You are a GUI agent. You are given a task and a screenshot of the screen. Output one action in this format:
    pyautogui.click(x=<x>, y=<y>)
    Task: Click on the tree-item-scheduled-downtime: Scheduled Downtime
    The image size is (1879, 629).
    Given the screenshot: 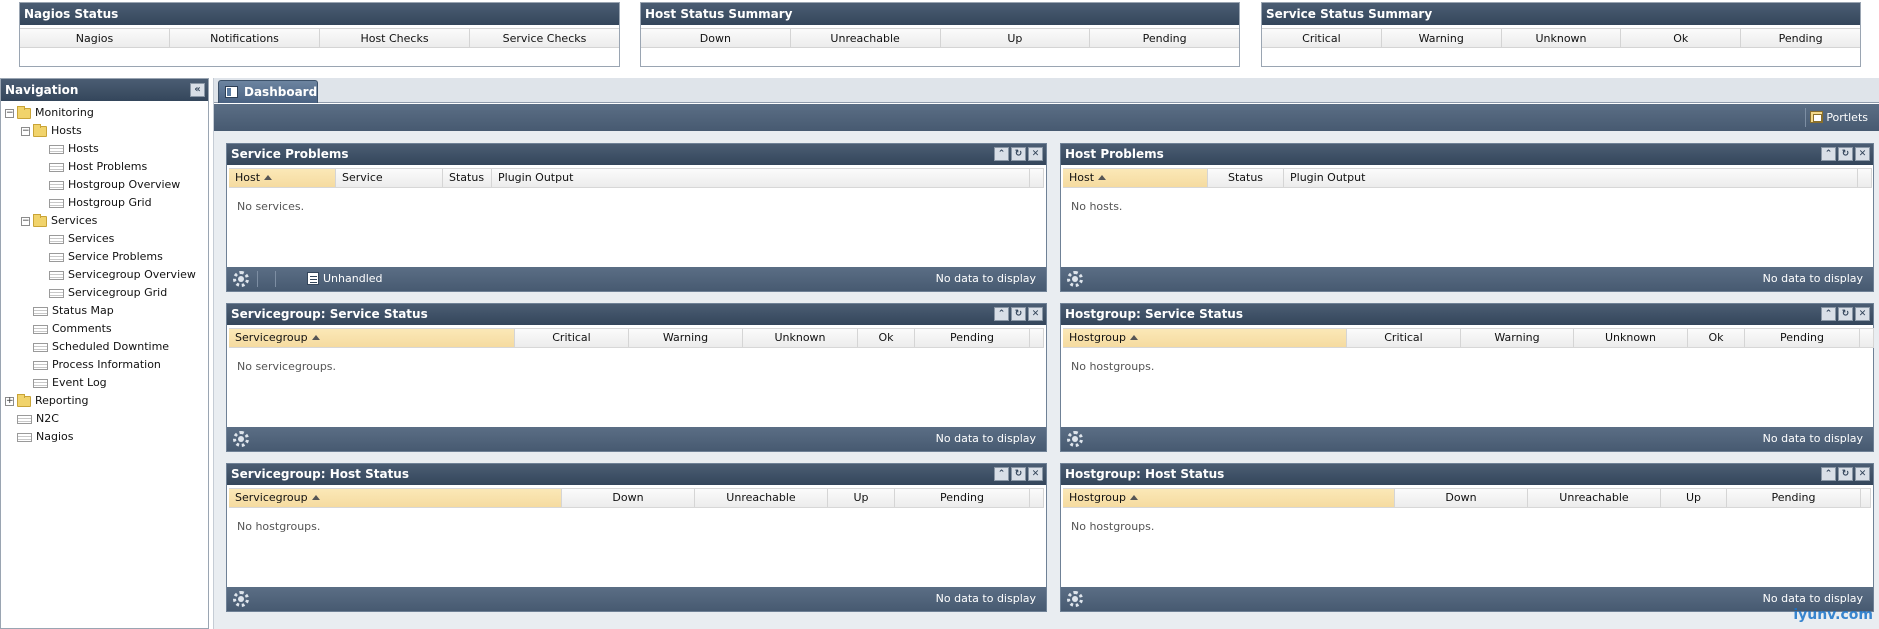 What is the action you would take?
    pyautogui.click(x=101, y=347)
    